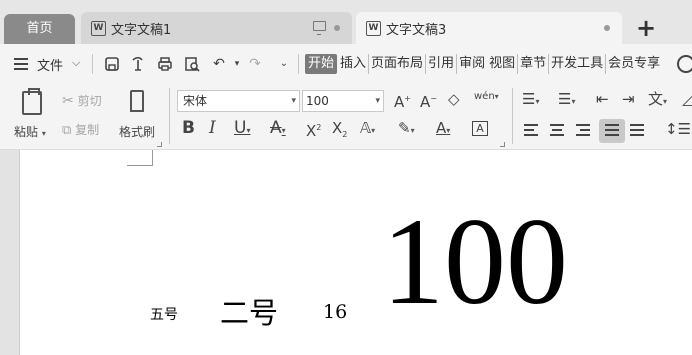  What do you see at coordinates (165, 64) in the screenshot?
I see `print-icon` at bounding box center [165, 64].